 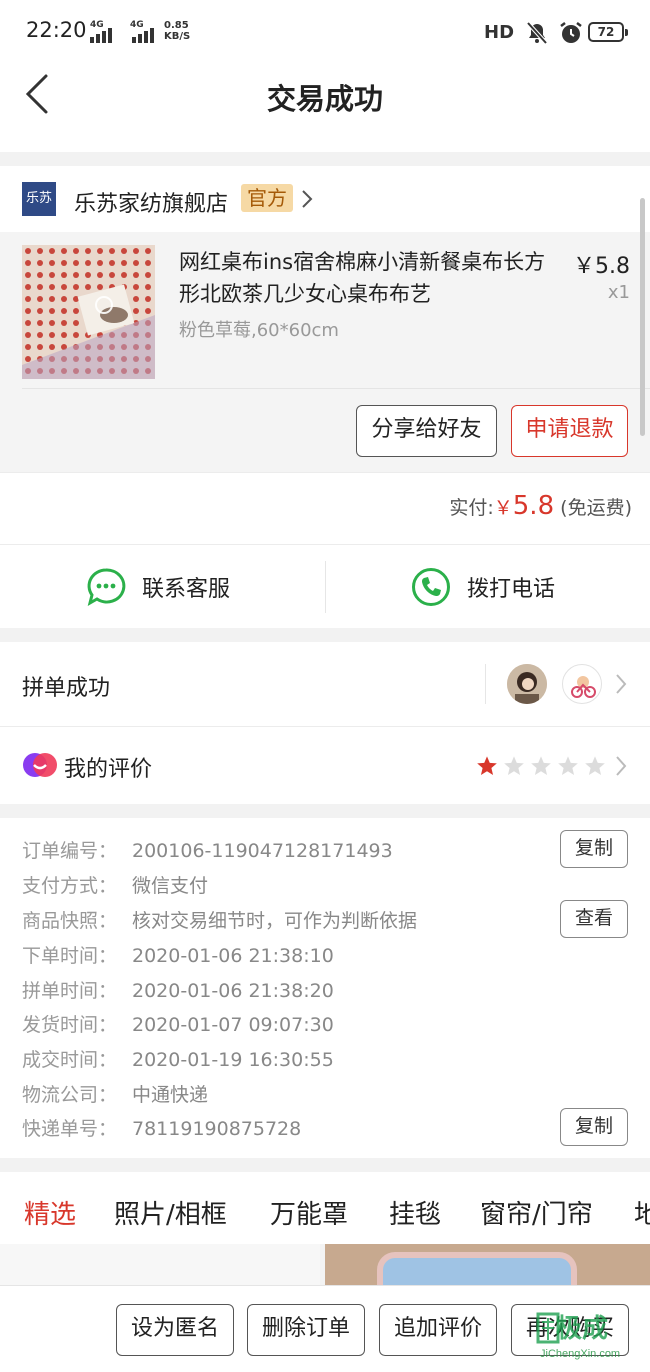 I want to click on copy-order-number-button: 复制, so click(x=594, y=849).